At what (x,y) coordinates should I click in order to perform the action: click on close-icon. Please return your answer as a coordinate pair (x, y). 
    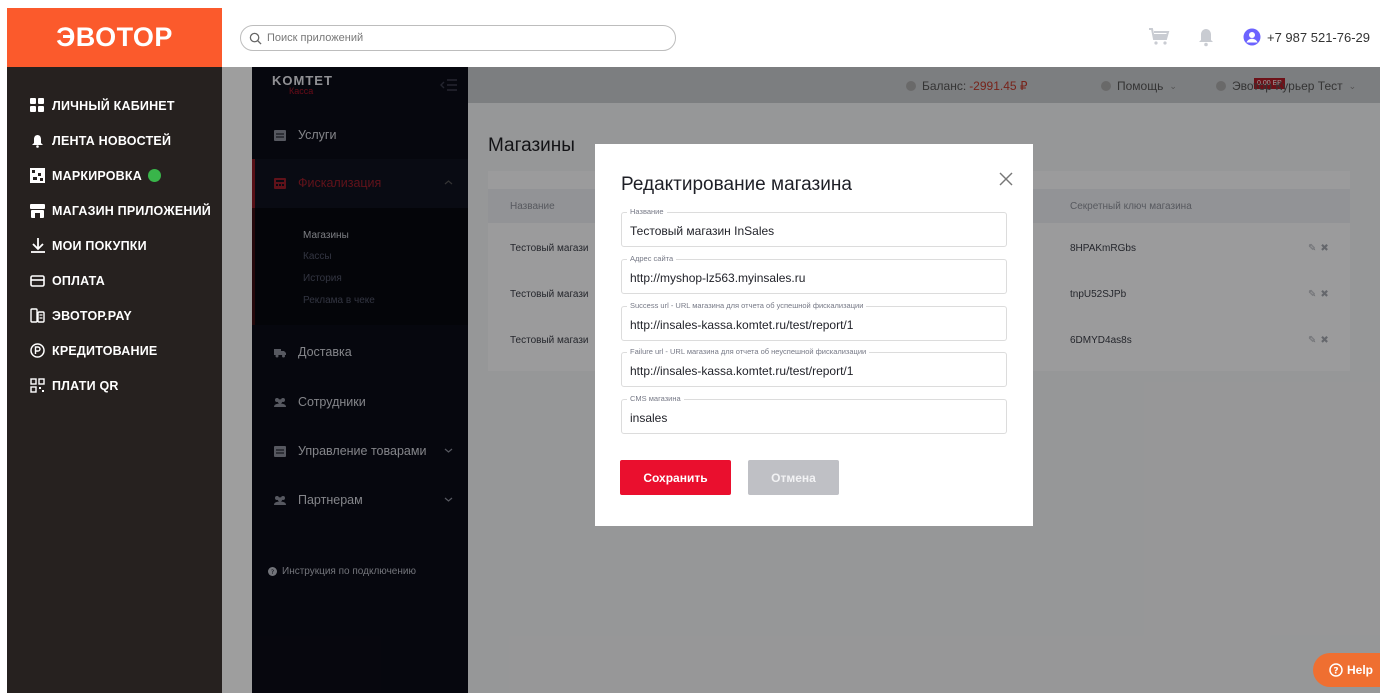
    Looking at the image, I should click on (1006, 179).